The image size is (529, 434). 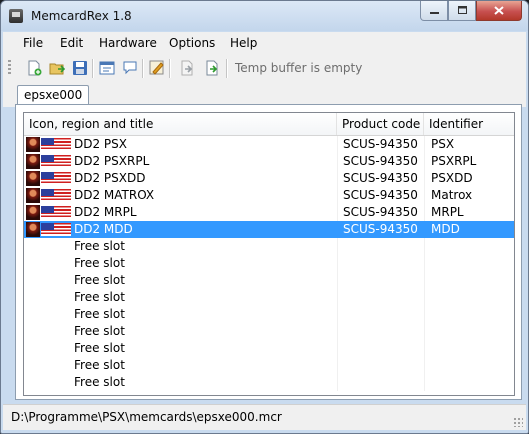 What do you see at coordinates (269, 144) in the screenshot?
I see `list-item: DD2 PSX SCUS-94350 PSX` at bounding box center [269, 144].